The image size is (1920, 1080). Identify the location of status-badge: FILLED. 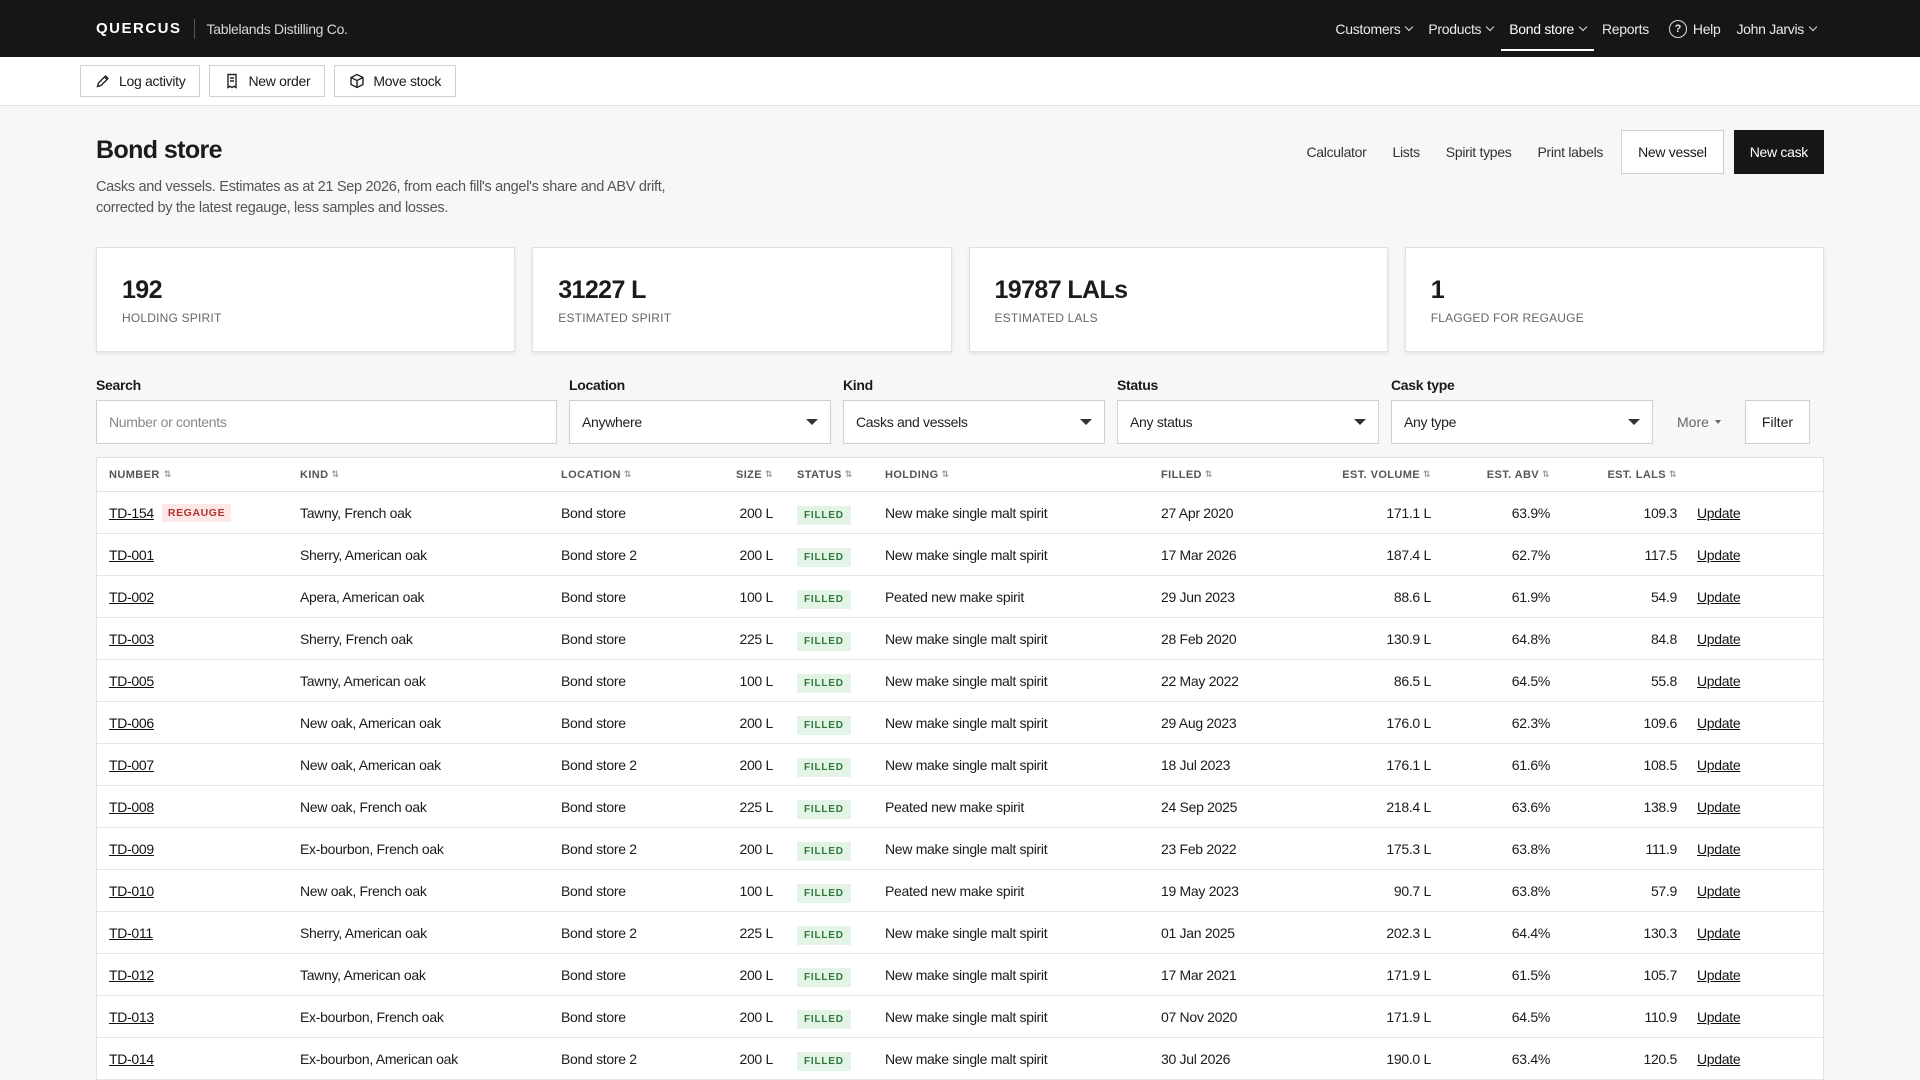
(824, 935).